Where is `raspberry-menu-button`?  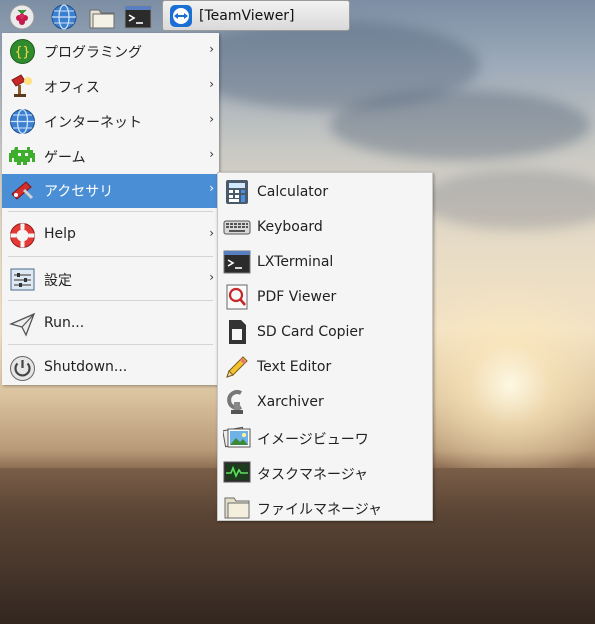
raspberry-menu-button is located at coordinates (22, 17).